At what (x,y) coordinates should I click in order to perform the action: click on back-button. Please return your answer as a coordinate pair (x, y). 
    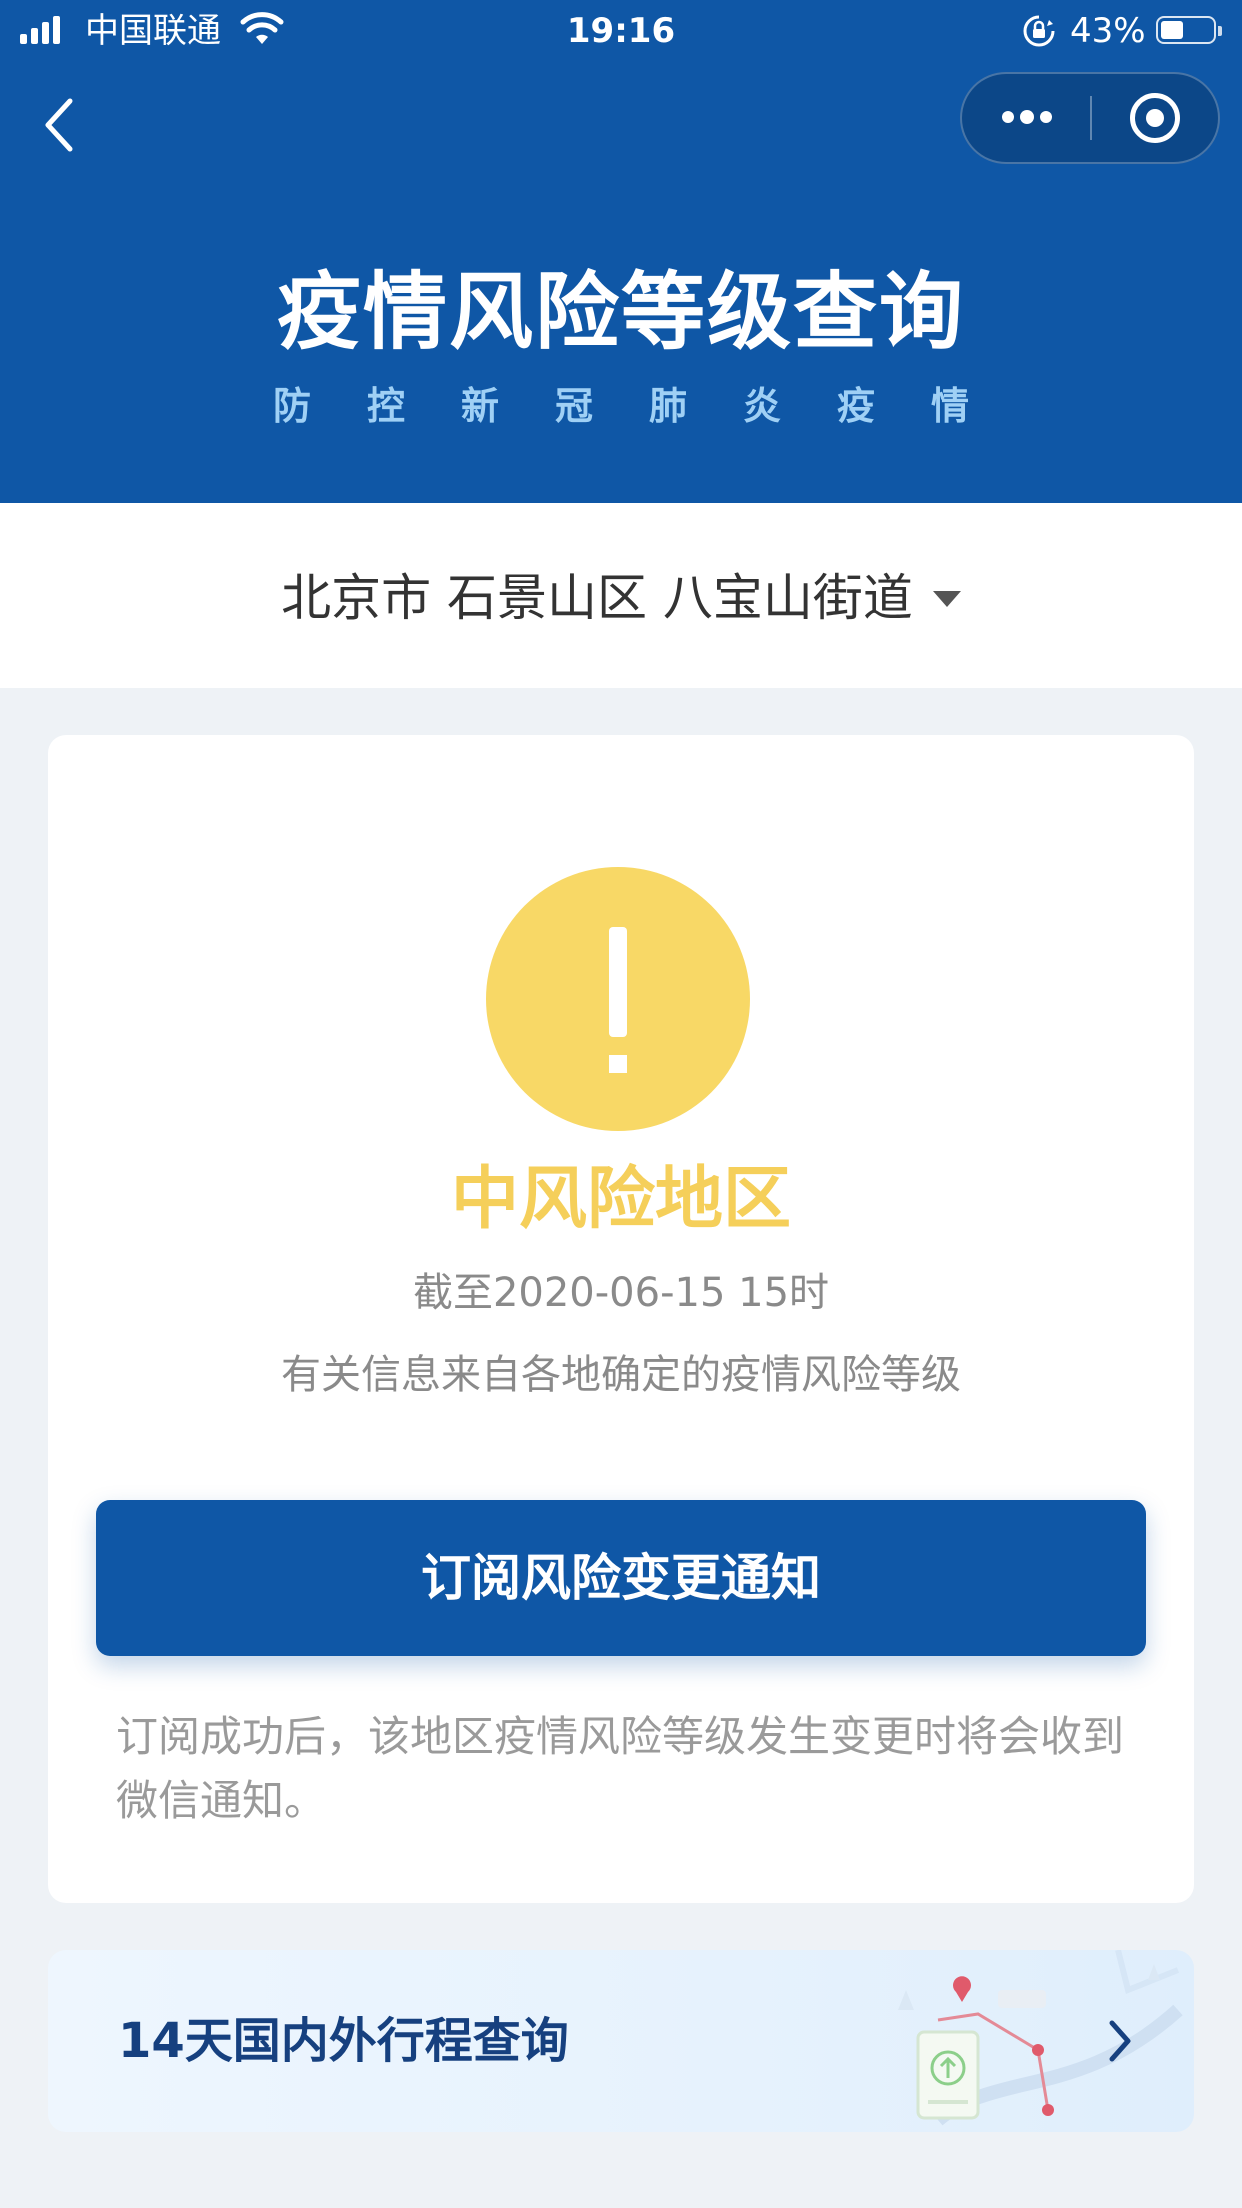
    Looking at the image, I should click on (60, 125).